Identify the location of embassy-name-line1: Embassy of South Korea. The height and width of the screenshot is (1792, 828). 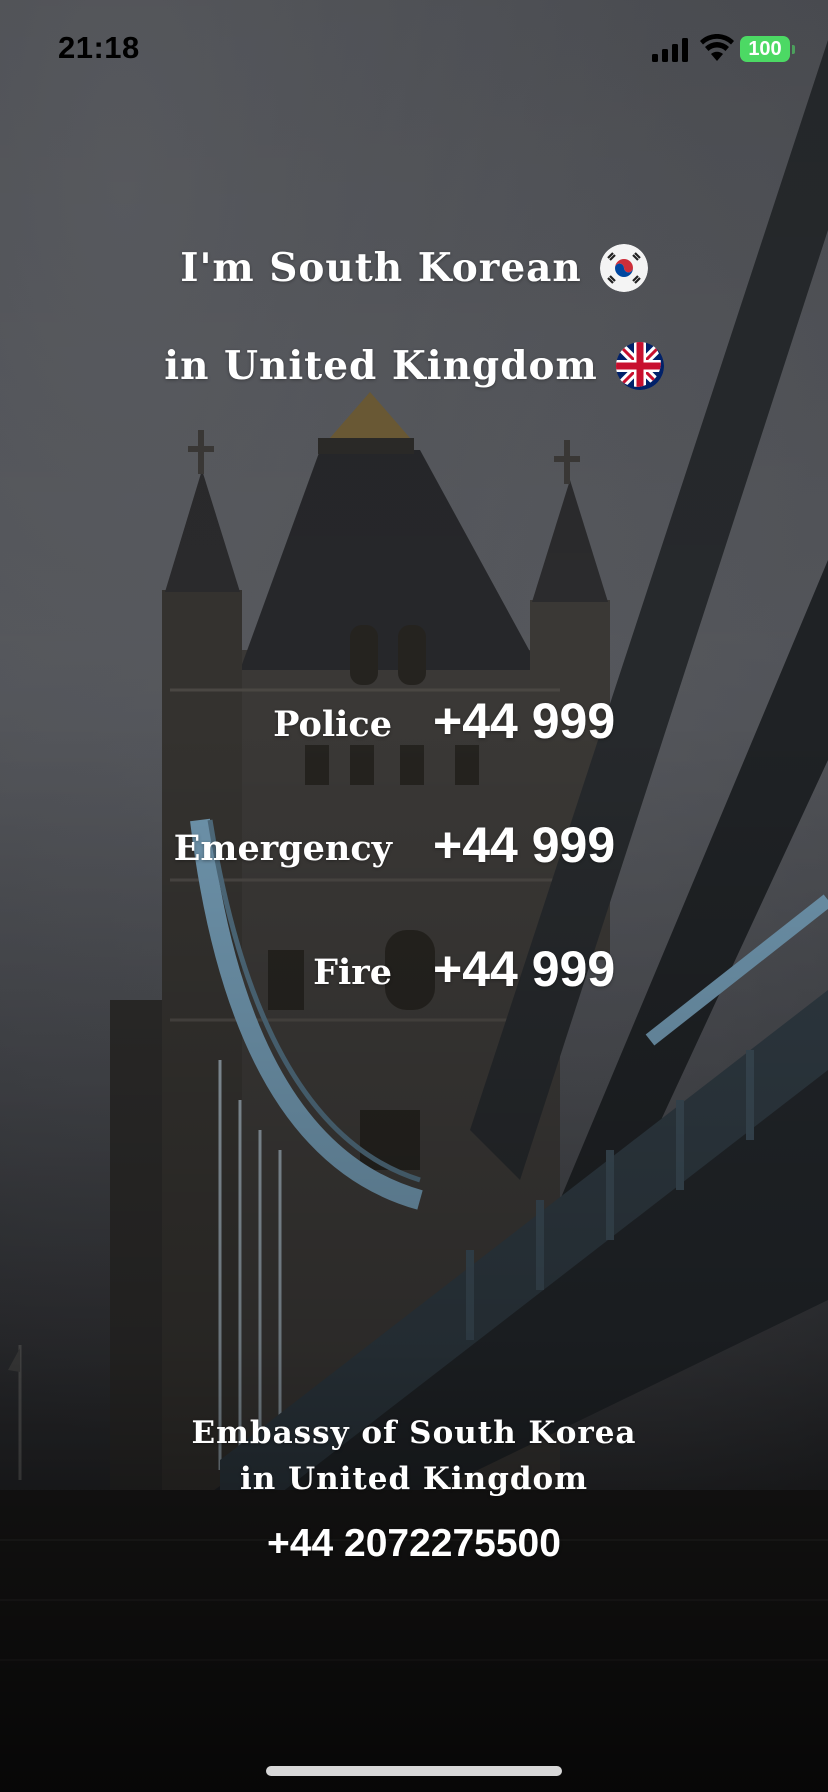
(414, 1433).